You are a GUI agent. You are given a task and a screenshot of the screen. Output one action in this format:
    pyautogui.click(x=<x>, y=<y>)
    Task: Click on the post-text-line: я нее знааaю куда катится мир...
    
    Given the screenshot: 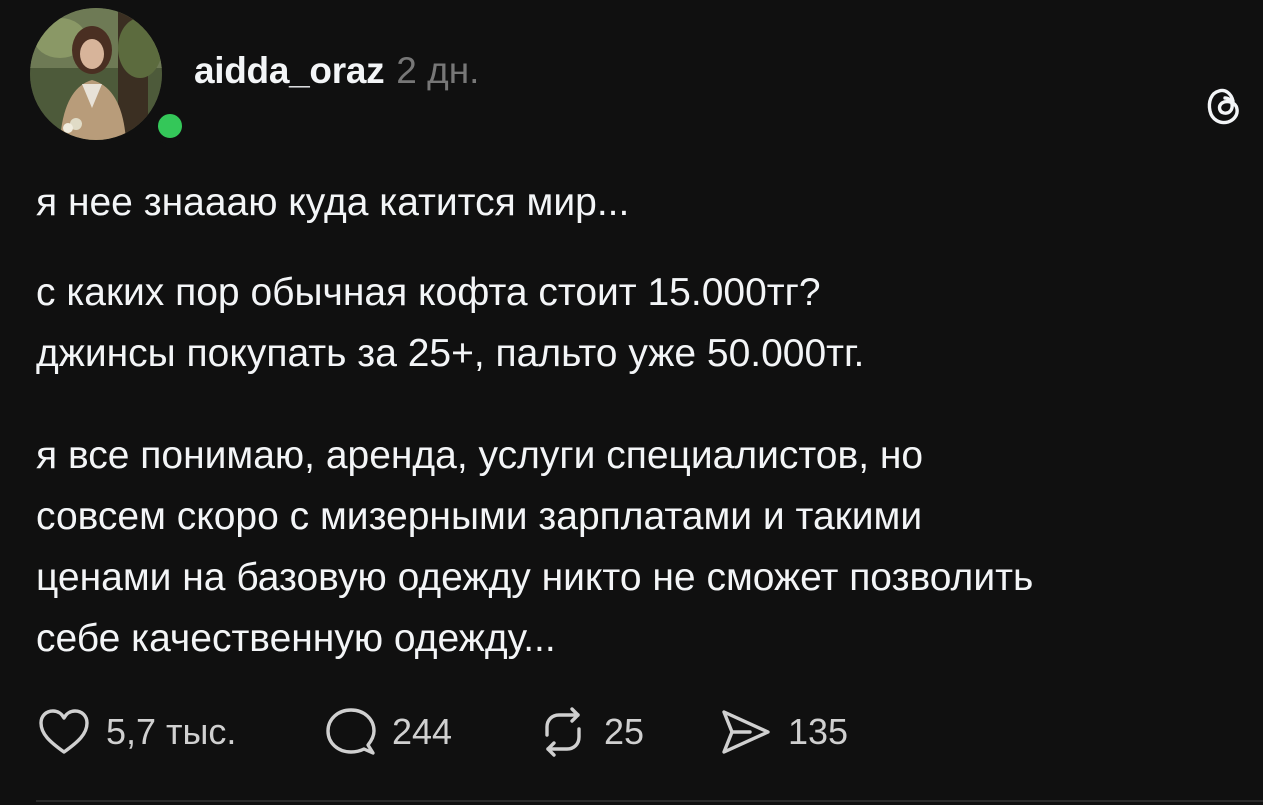 What is the action you would take?
    pyautogui.click(x=333, y=202)
    